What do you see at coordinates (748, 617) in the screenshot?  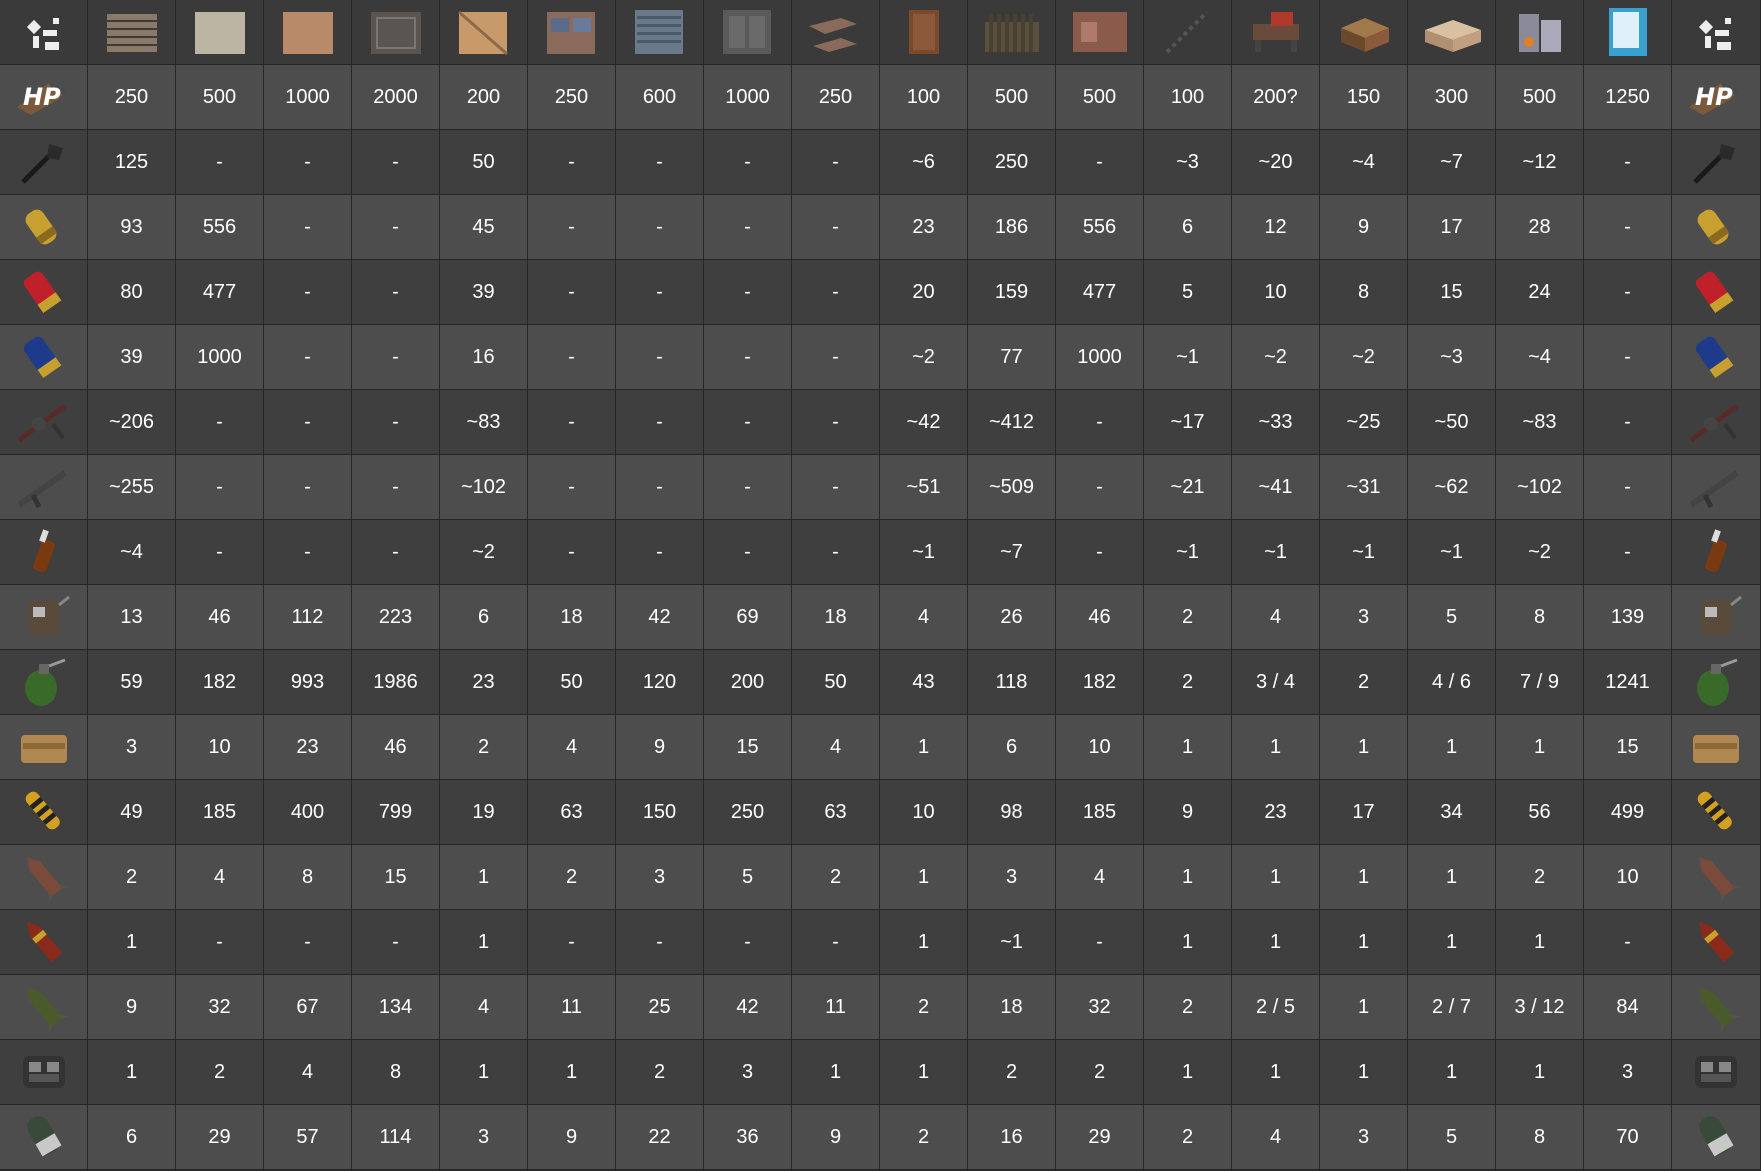 I see `value-cell: 69` at bounding box center [748, 617].